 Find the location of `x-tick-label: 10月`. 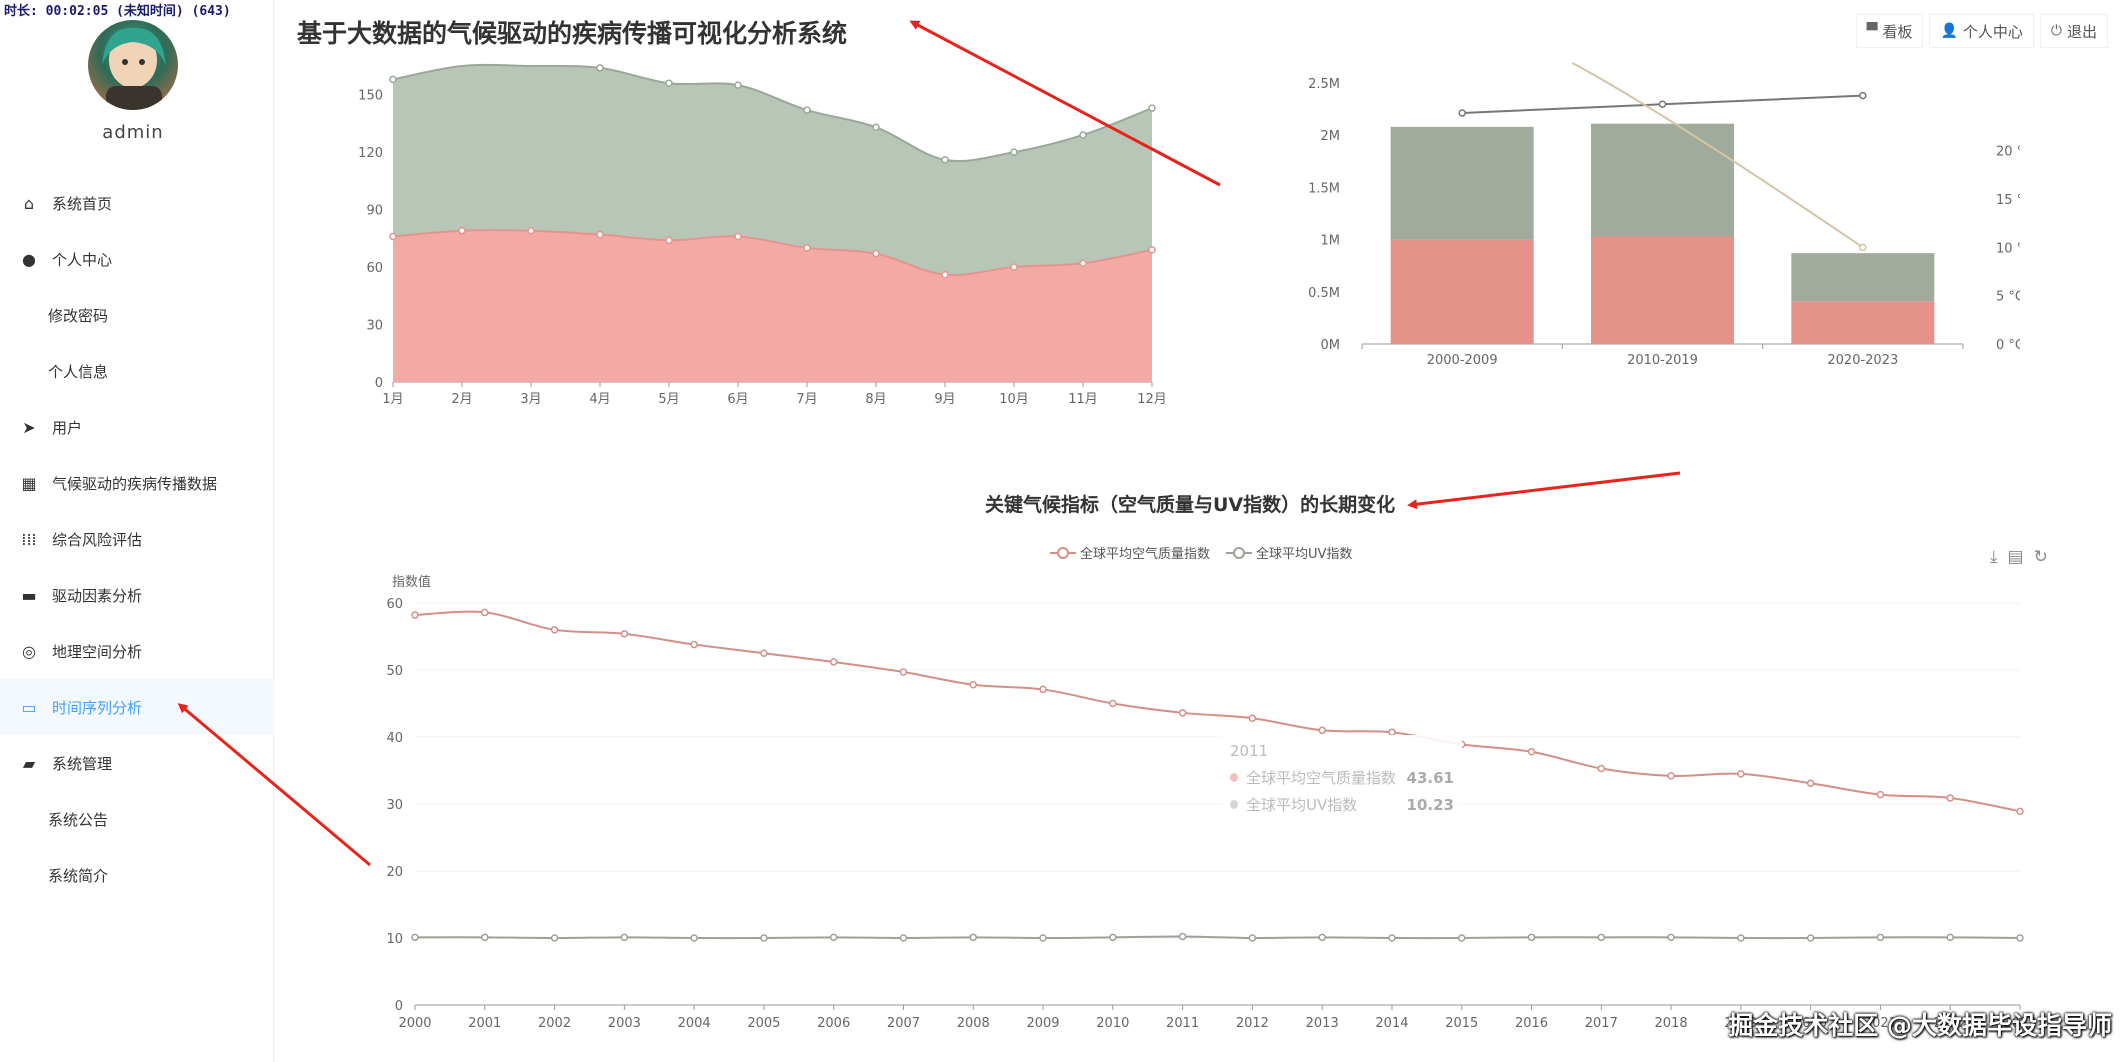

x-tick-label: 10月 is located at coordinates (1014, 399).